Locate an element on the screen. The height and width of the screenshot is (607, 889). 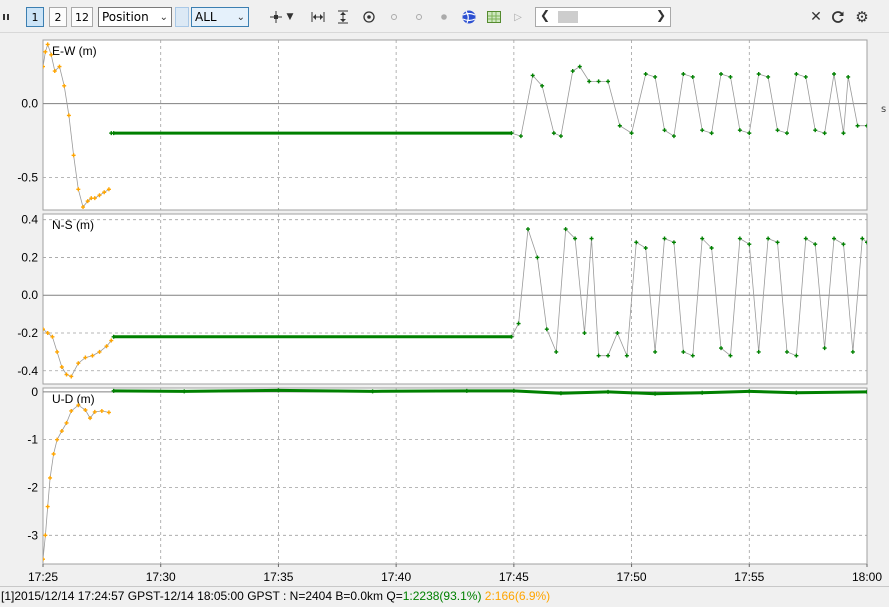
y-tick-label: -1 is located at coordinates (32, 440).